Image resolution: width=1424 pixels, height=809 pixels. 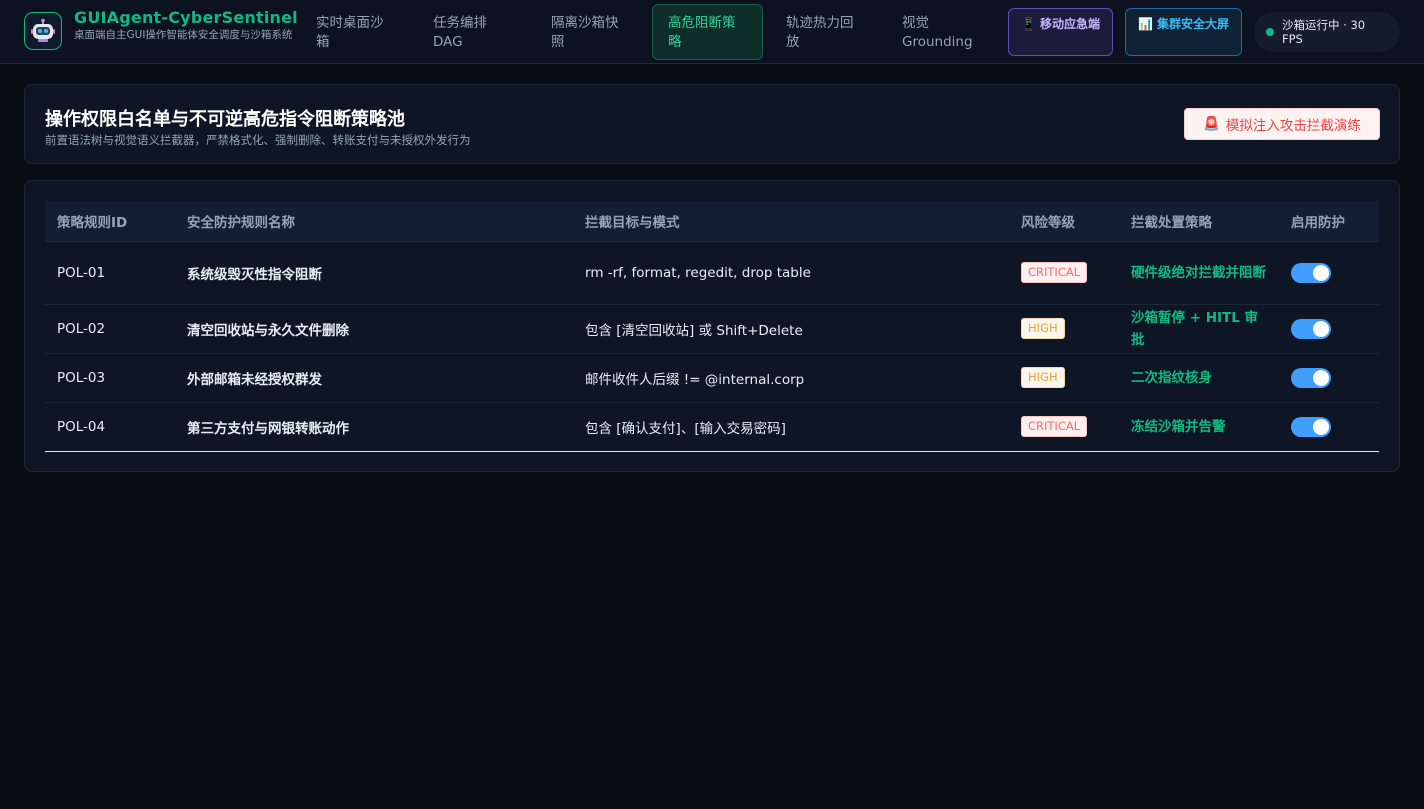 What do you see at coordinates (225, 119) in the screenshot?
I see `page-title: 操作权限白名单与不可逆高危指令阻断策略池` at bounding box center [225, 119].